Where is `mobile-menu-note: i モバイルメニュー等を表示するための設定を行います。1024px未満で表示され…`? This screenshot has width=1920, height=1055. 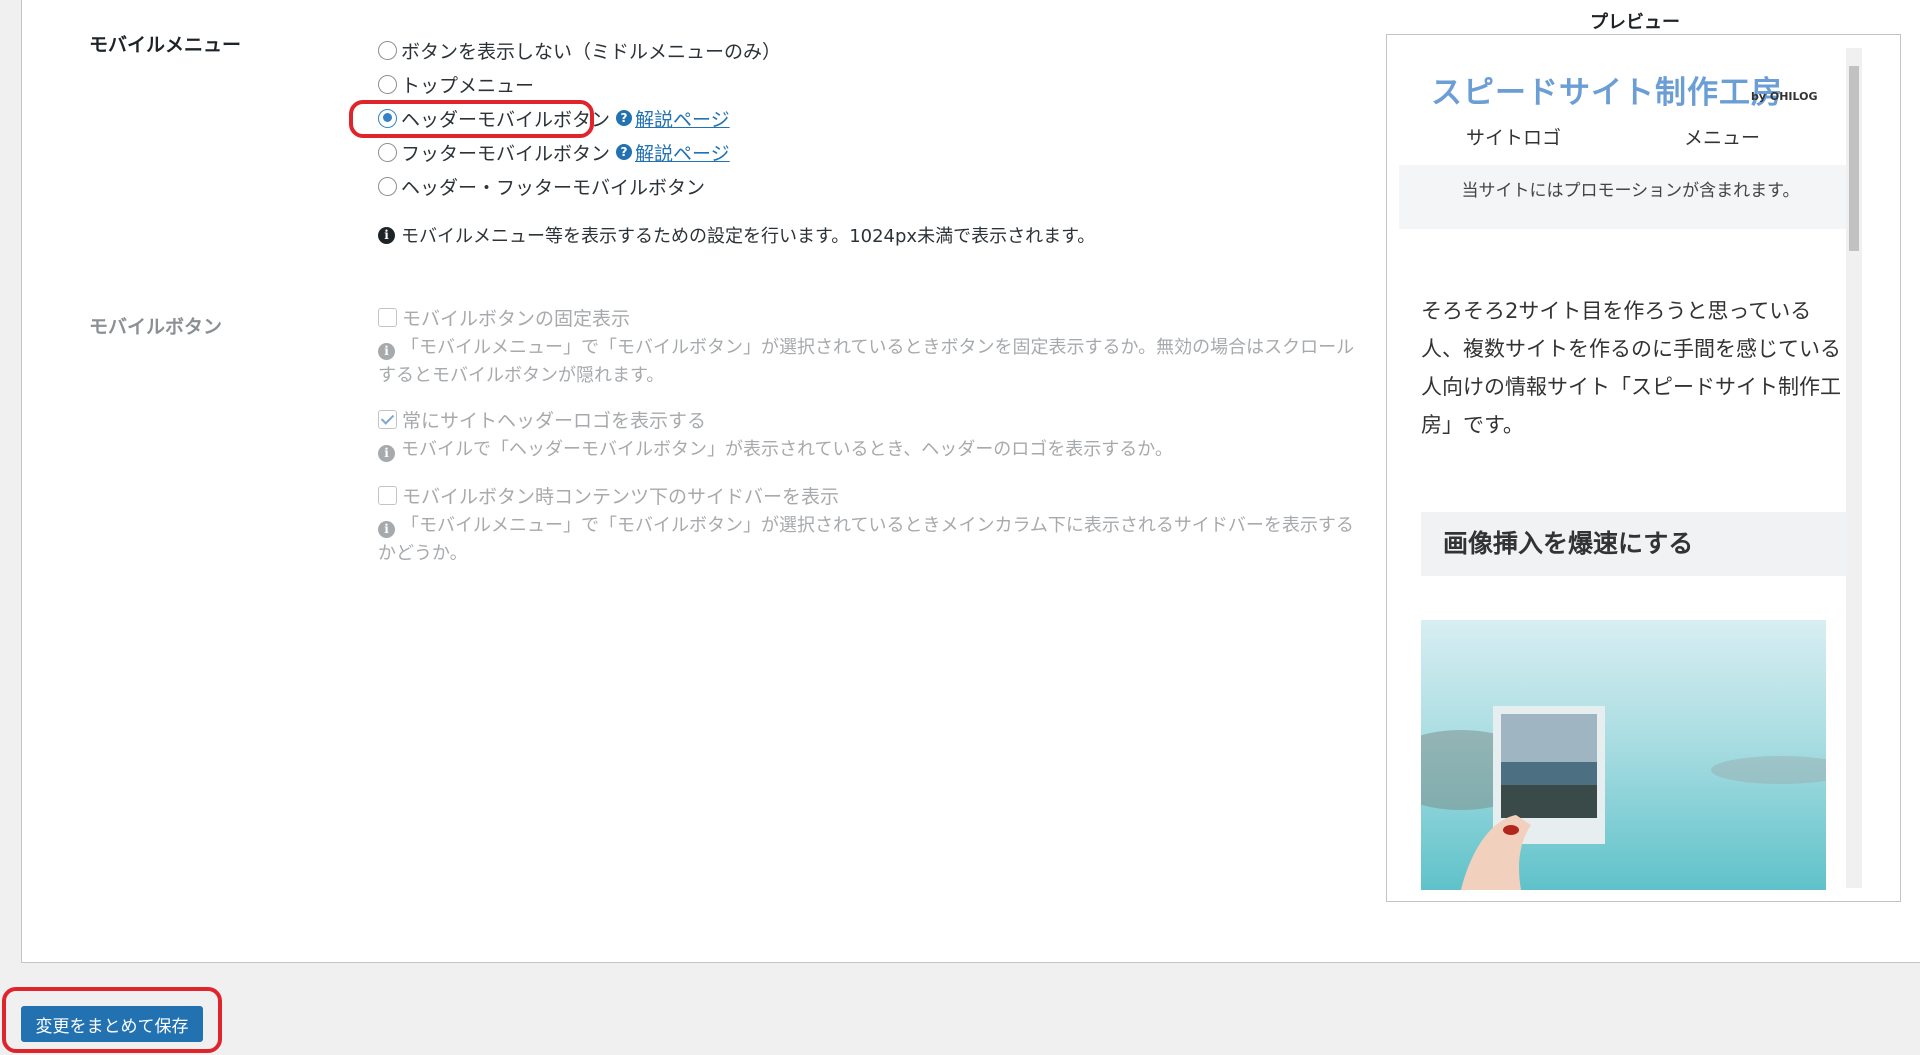 mobile-menu-note: i モバイルメニュー等を表示するための設定を行います。1024px未満で表示され… is located at coordinates (736, 235).